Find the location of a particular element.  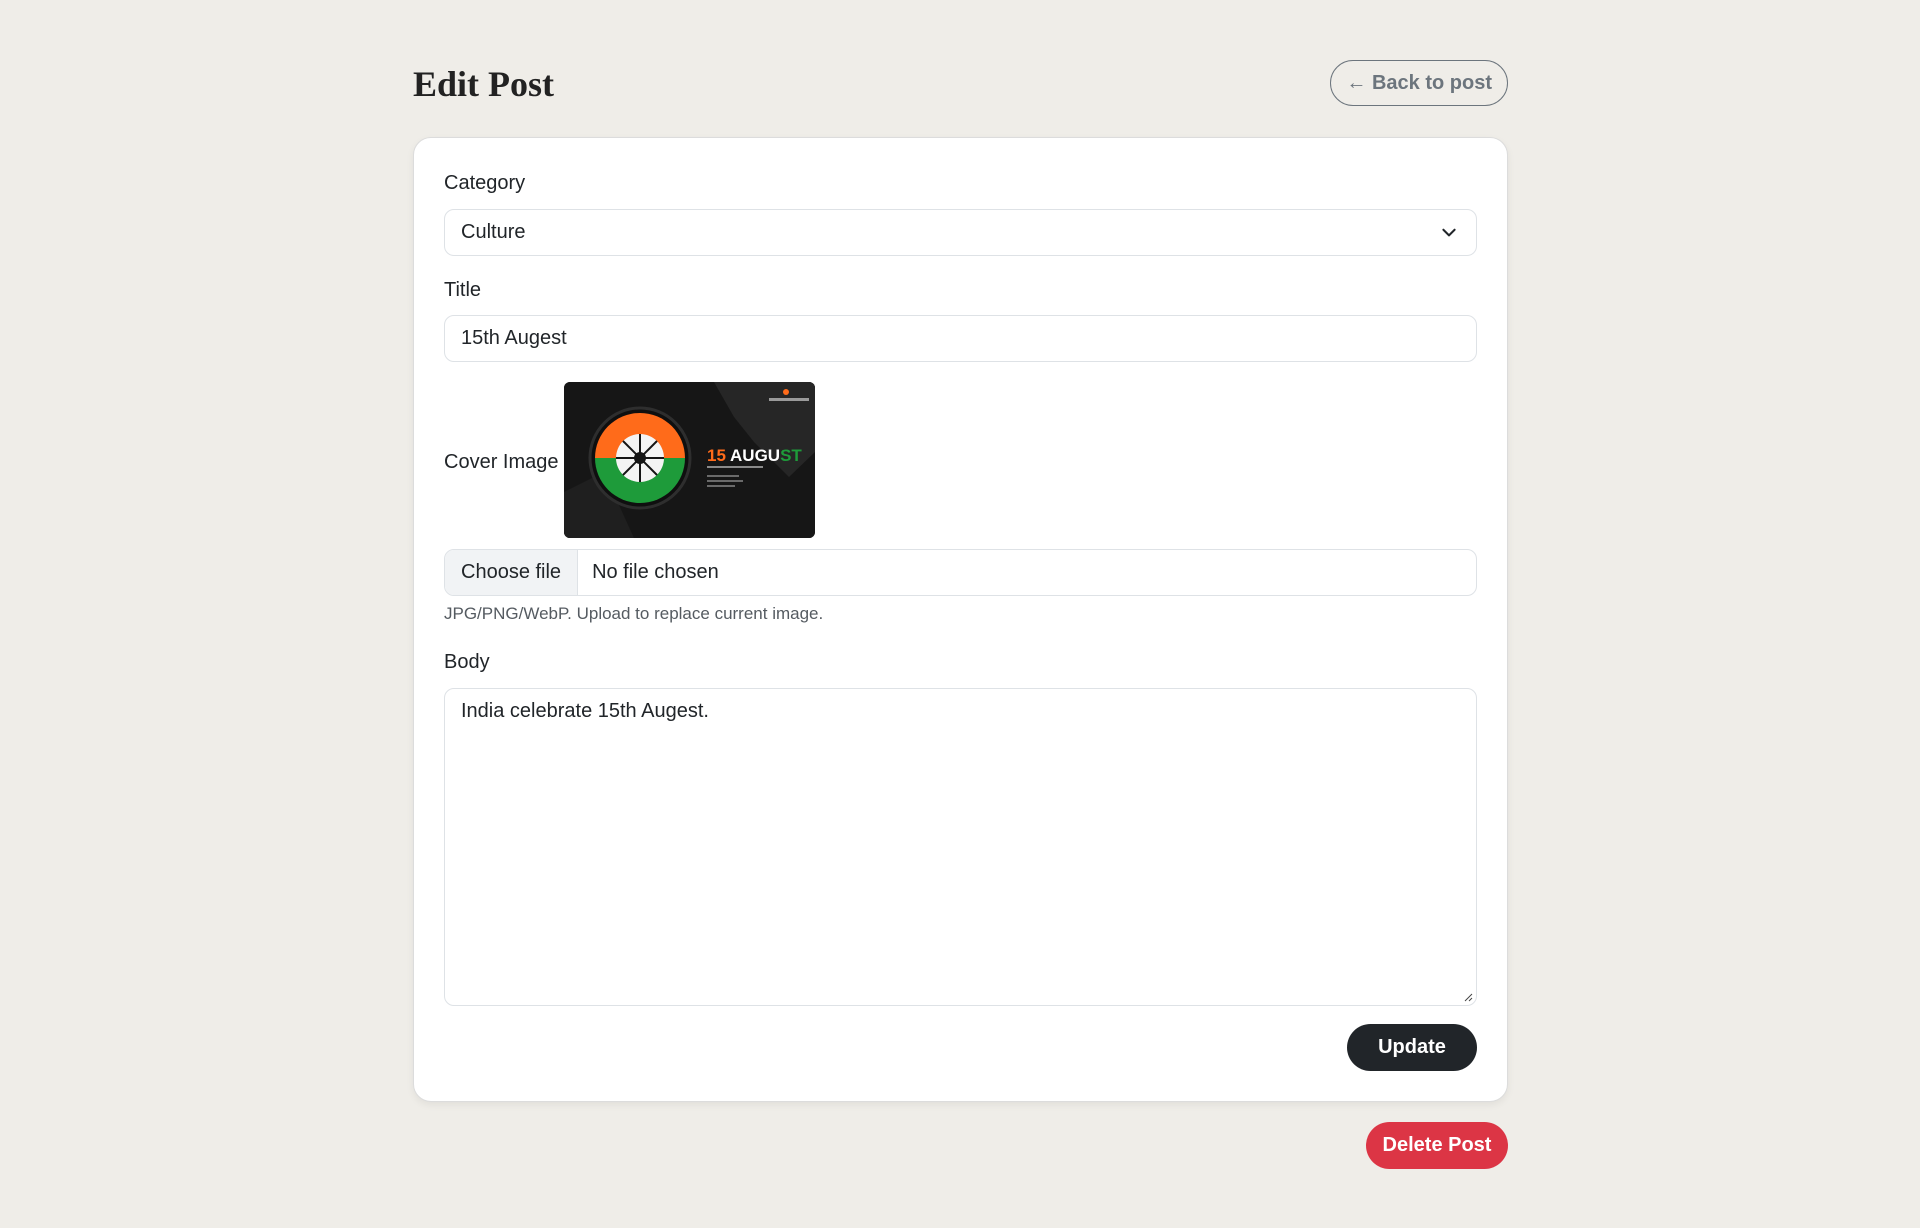

chevron-down-icon is located at coordinates (1449, 232).